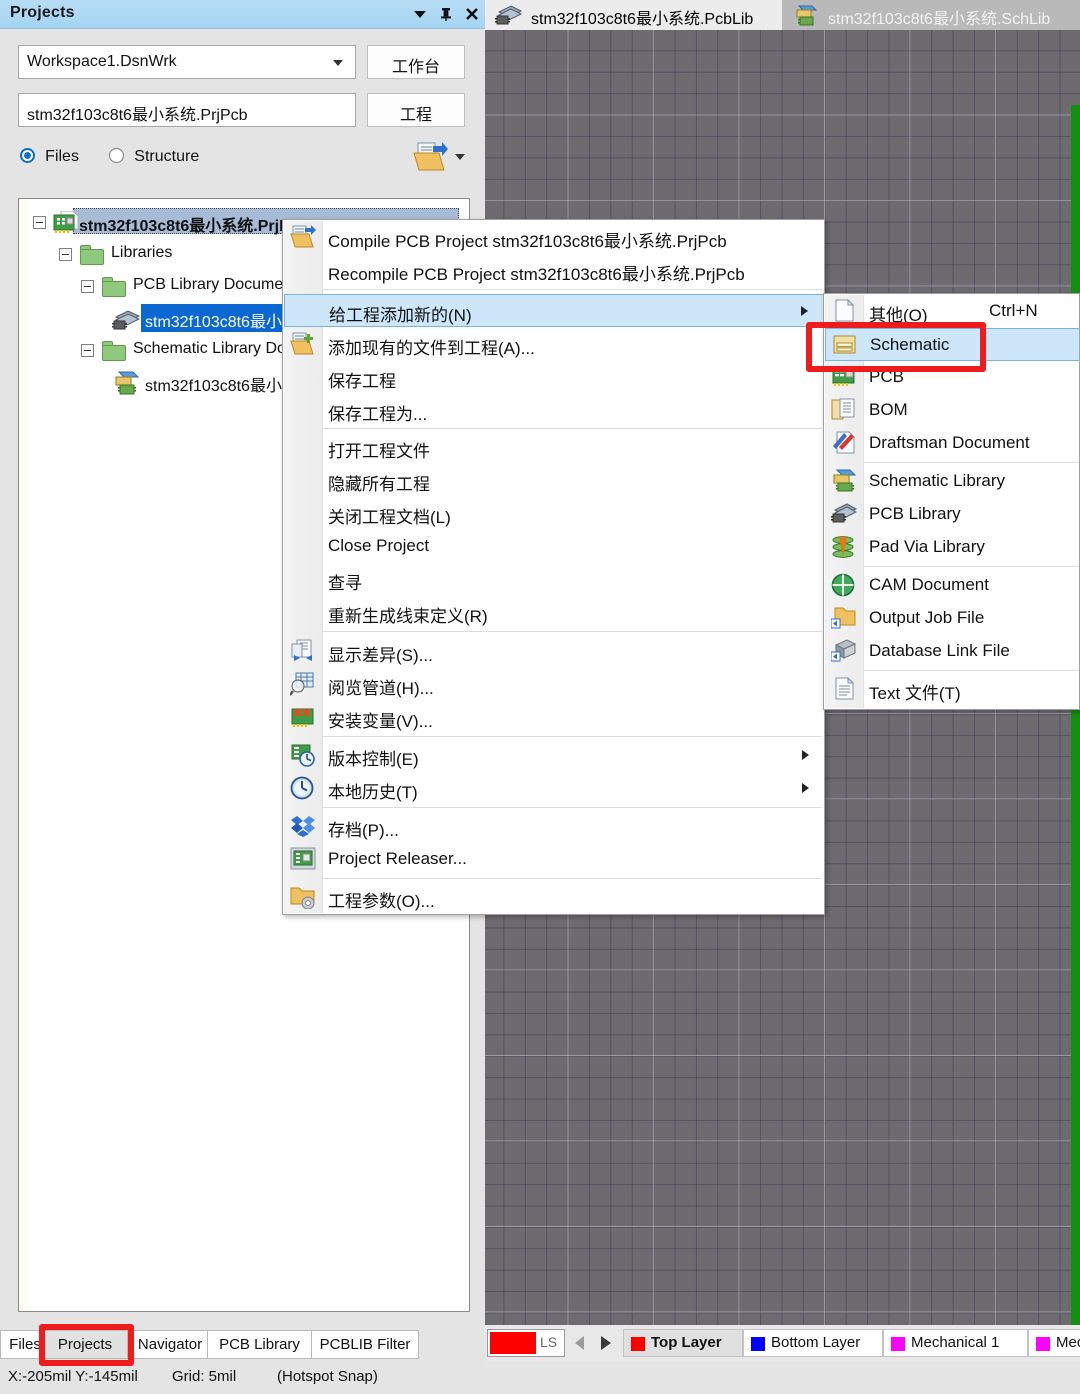 The width and height of the screenshot is (1080, 1394). What do you see at coordinates (971, 566) in the screenshot?
I see `submenu-separator` at bounding box center [971, 566].